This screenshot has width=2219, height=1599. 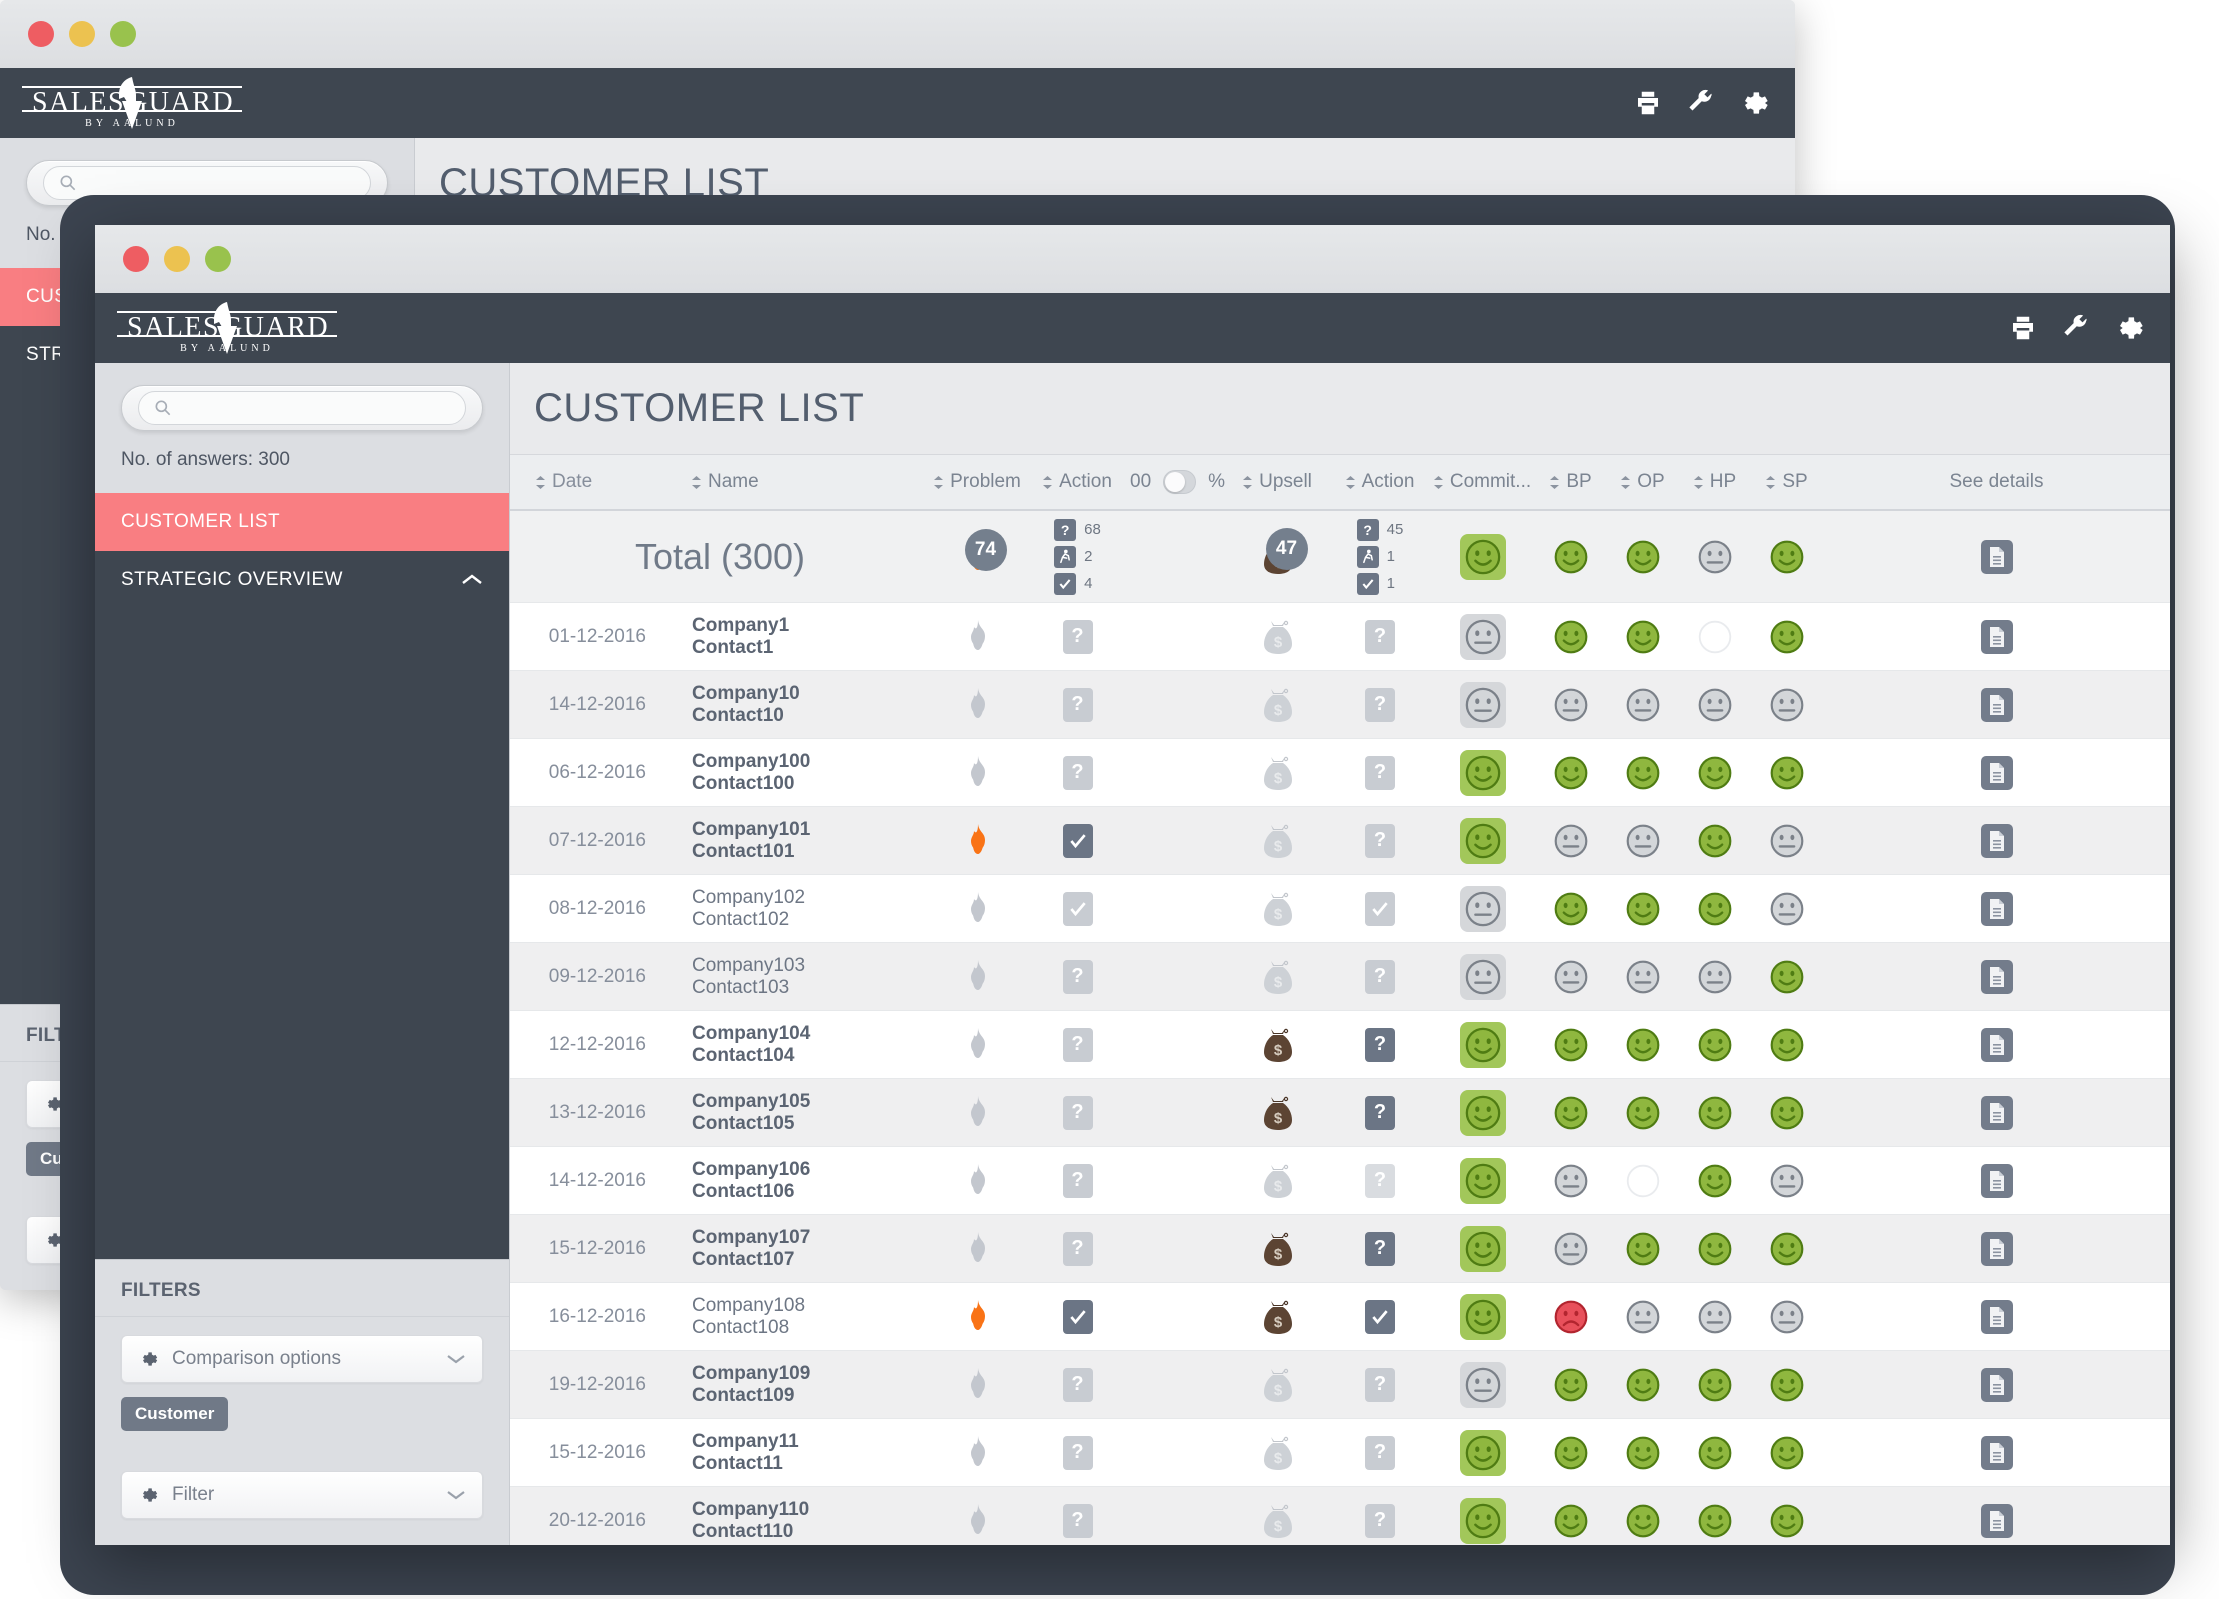 What do you see at coordinates (1715, 482) in the screenshot?
I see `column-header-hp: HP` at bounding box center [1715, 482].